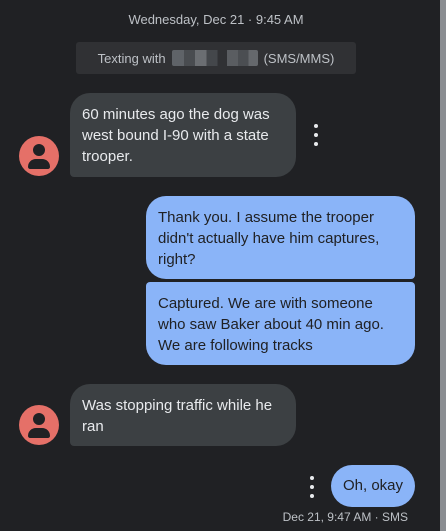 The image size is (446, 531). What do you see at coordinates (443, 265) in the screenshot?
I see `window-edge` at bounding box center [443, 265].